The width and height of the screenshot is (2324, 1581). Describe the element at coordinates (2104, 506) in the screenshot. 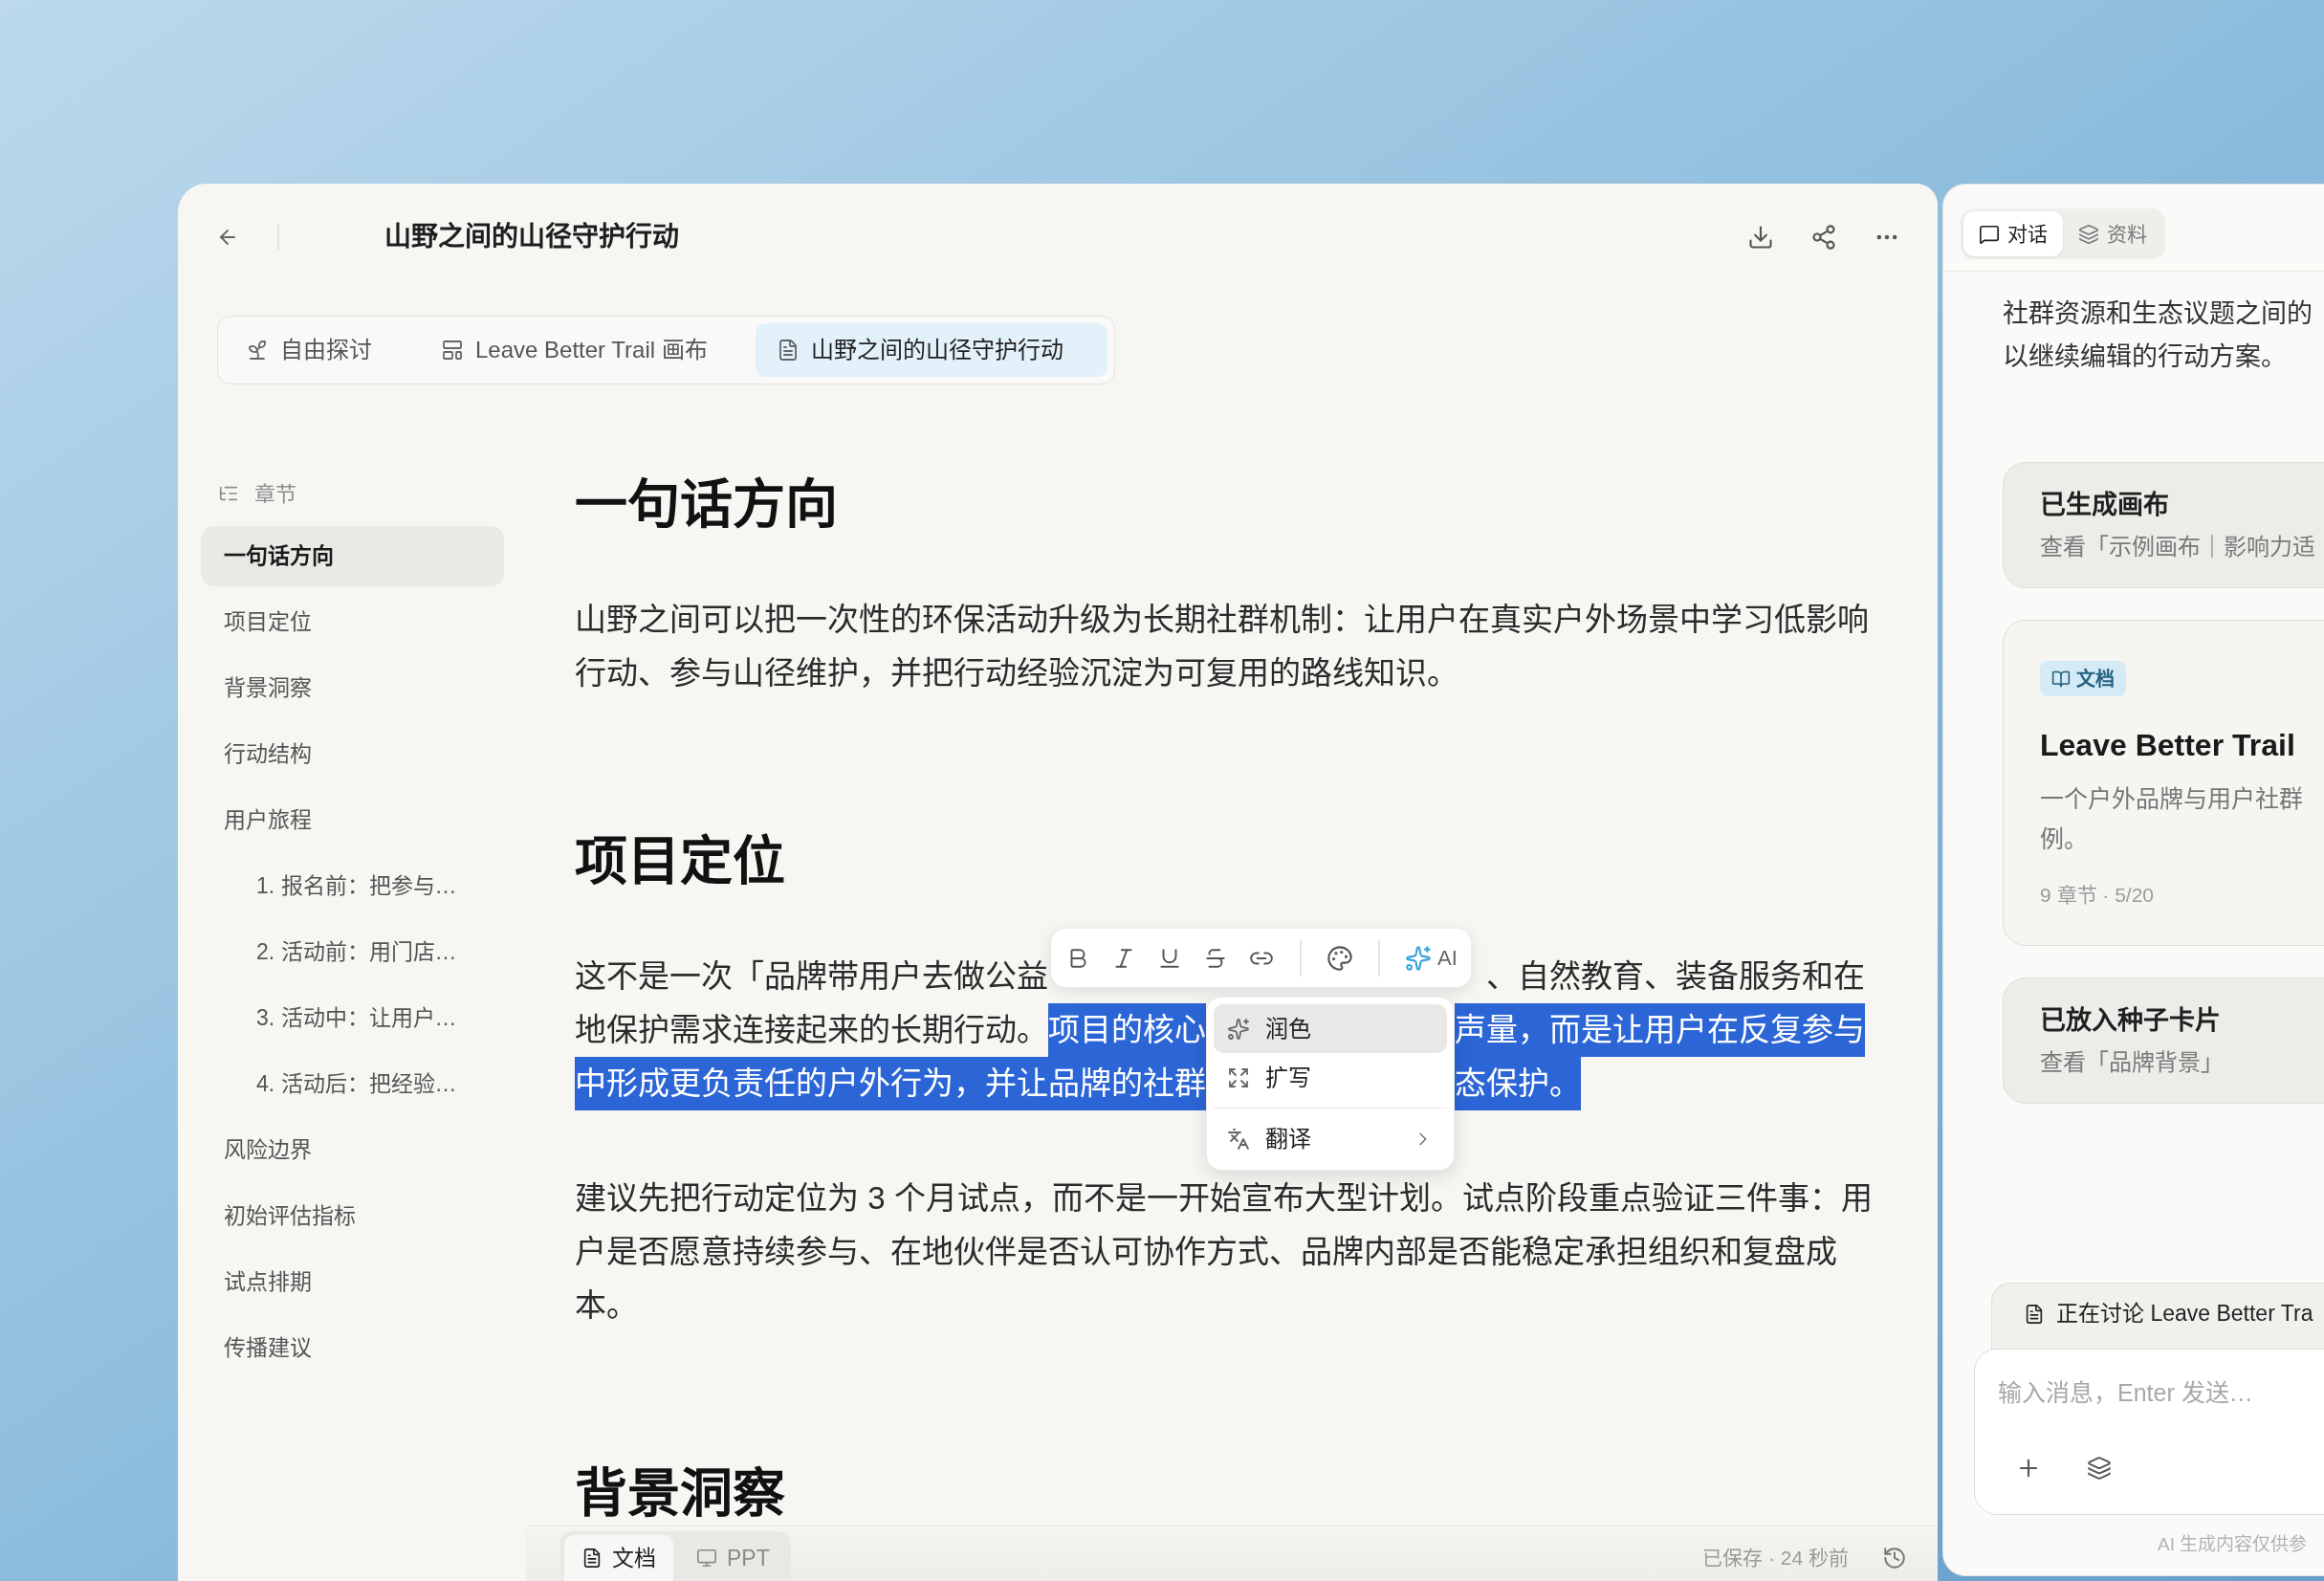

I see `card-title: 已生成画布` at that location.